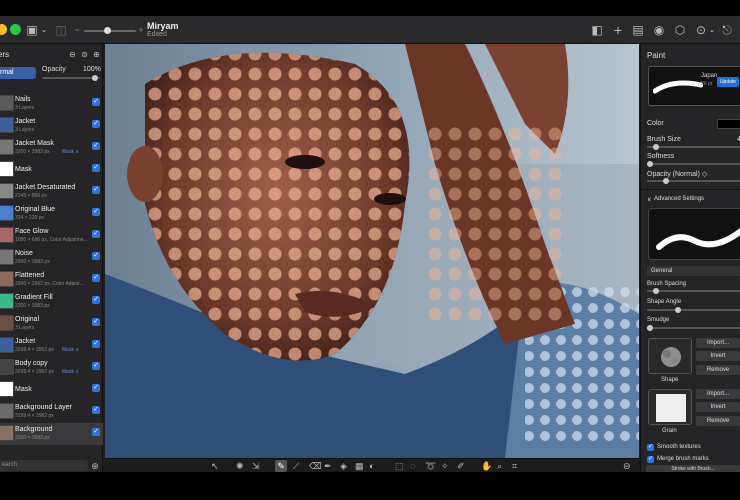  I want to click on grain-thumbnail, so click(670, 407).